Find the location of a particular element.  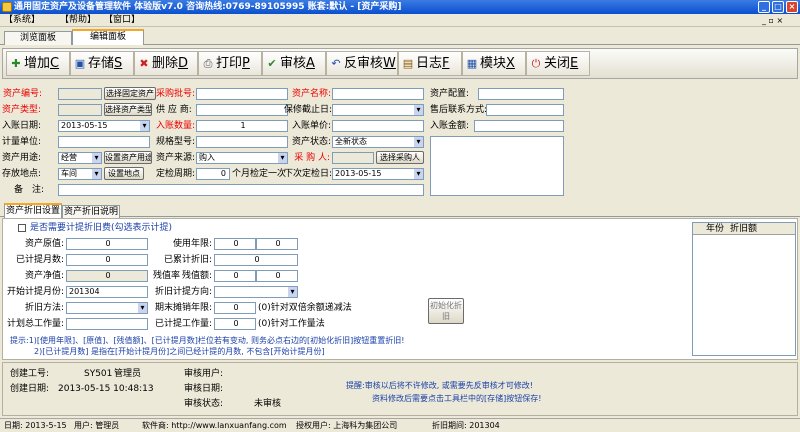

method-select is located at coordinates (107, 308).